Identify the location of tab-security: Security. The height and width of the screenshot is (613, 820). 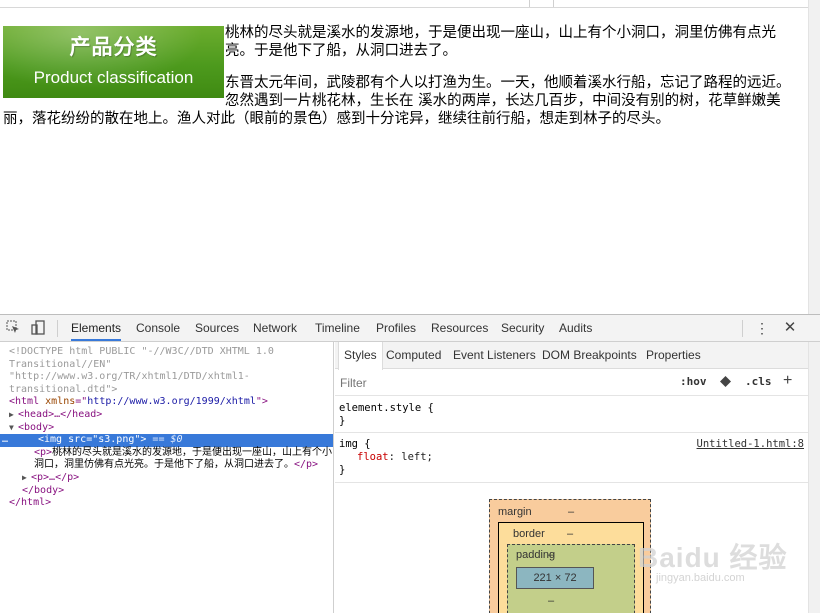
(522, 328).